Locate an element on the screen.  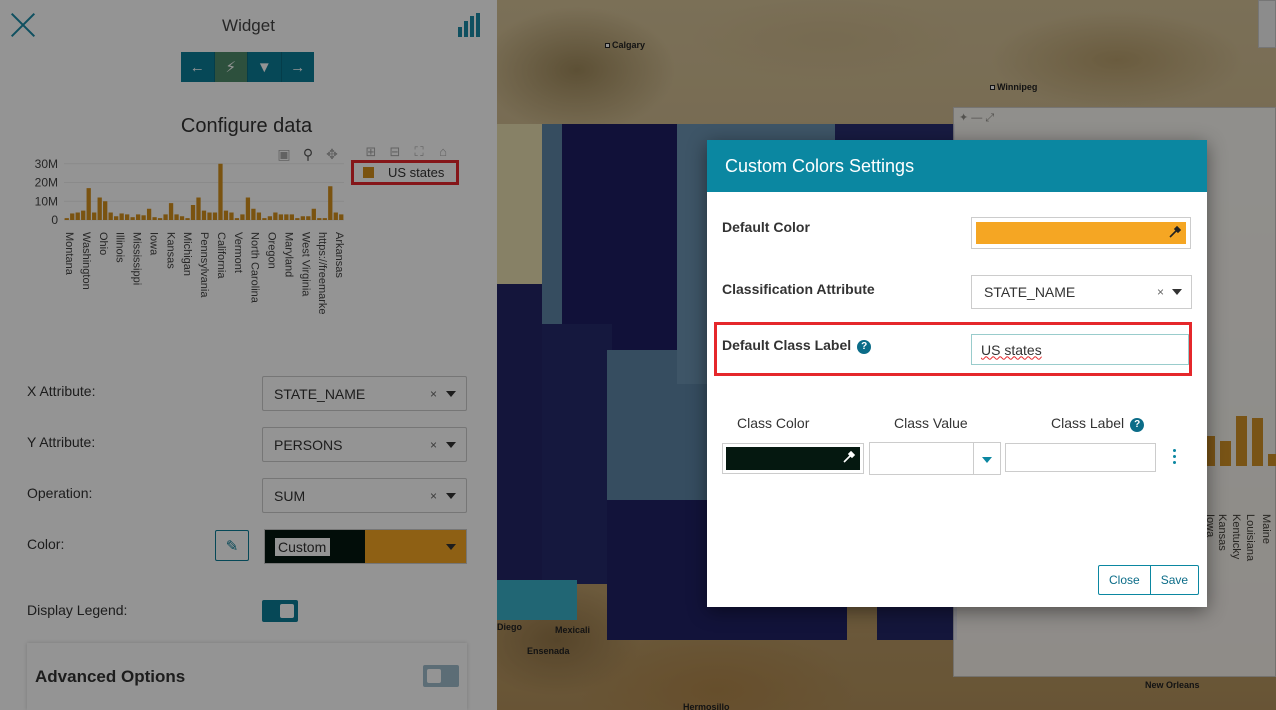
zoom-in-icon: ⊞ is located at coordinates (371, 152).